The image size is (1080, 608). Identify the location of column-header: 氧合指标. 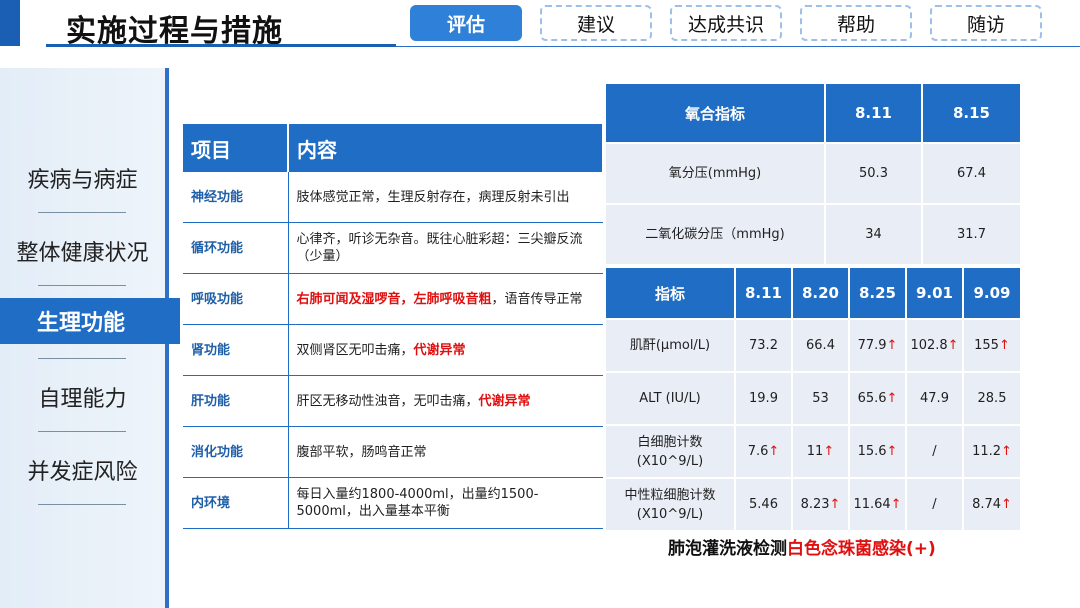
(715, 113).